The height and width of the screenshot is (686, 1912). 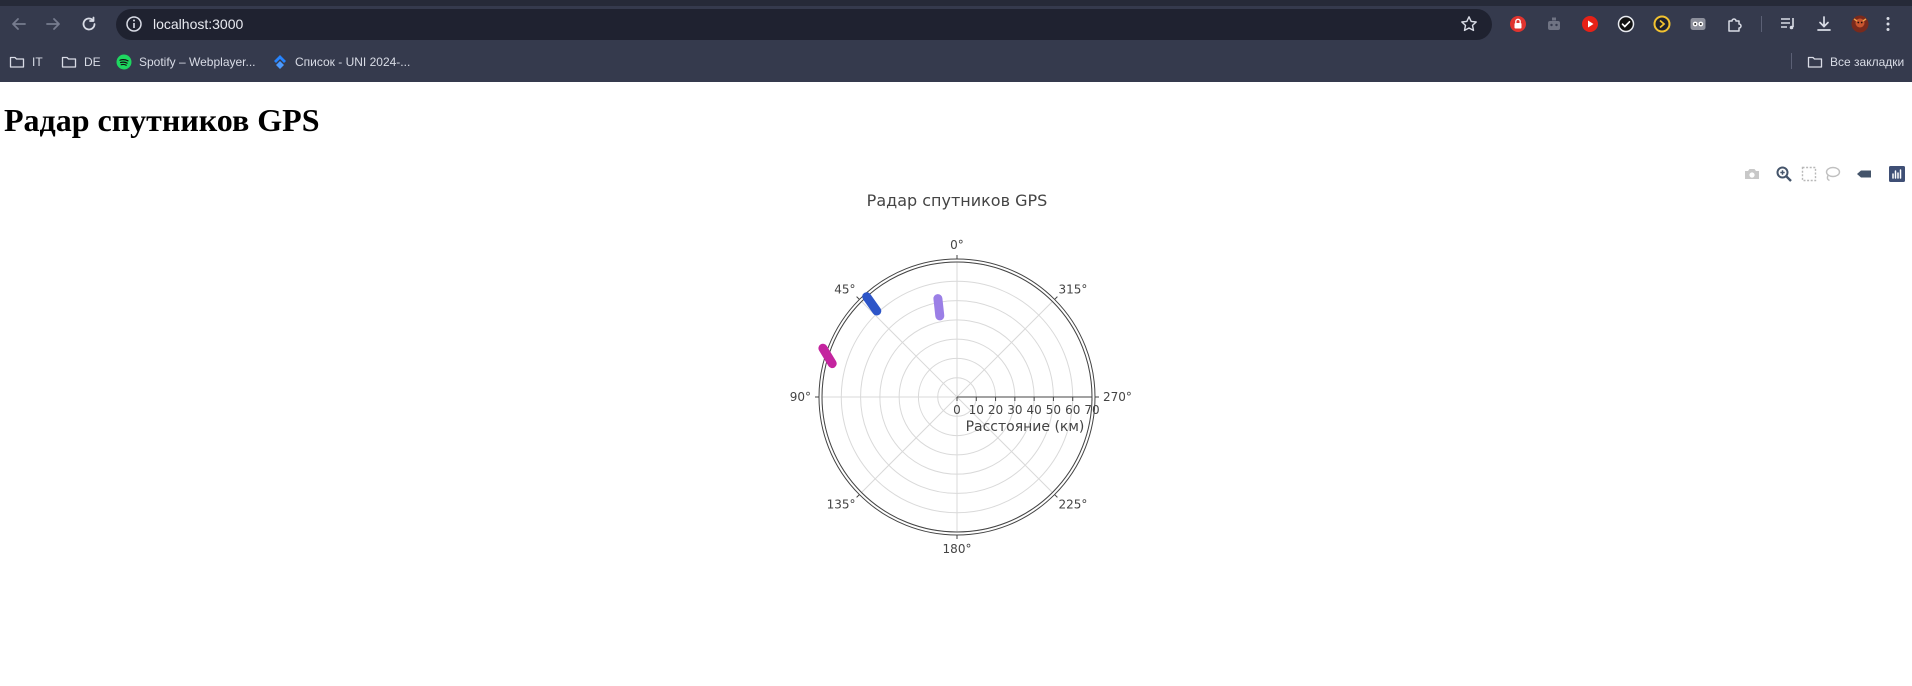 I want to click on download-png-button, so click(x=1752, y=174).